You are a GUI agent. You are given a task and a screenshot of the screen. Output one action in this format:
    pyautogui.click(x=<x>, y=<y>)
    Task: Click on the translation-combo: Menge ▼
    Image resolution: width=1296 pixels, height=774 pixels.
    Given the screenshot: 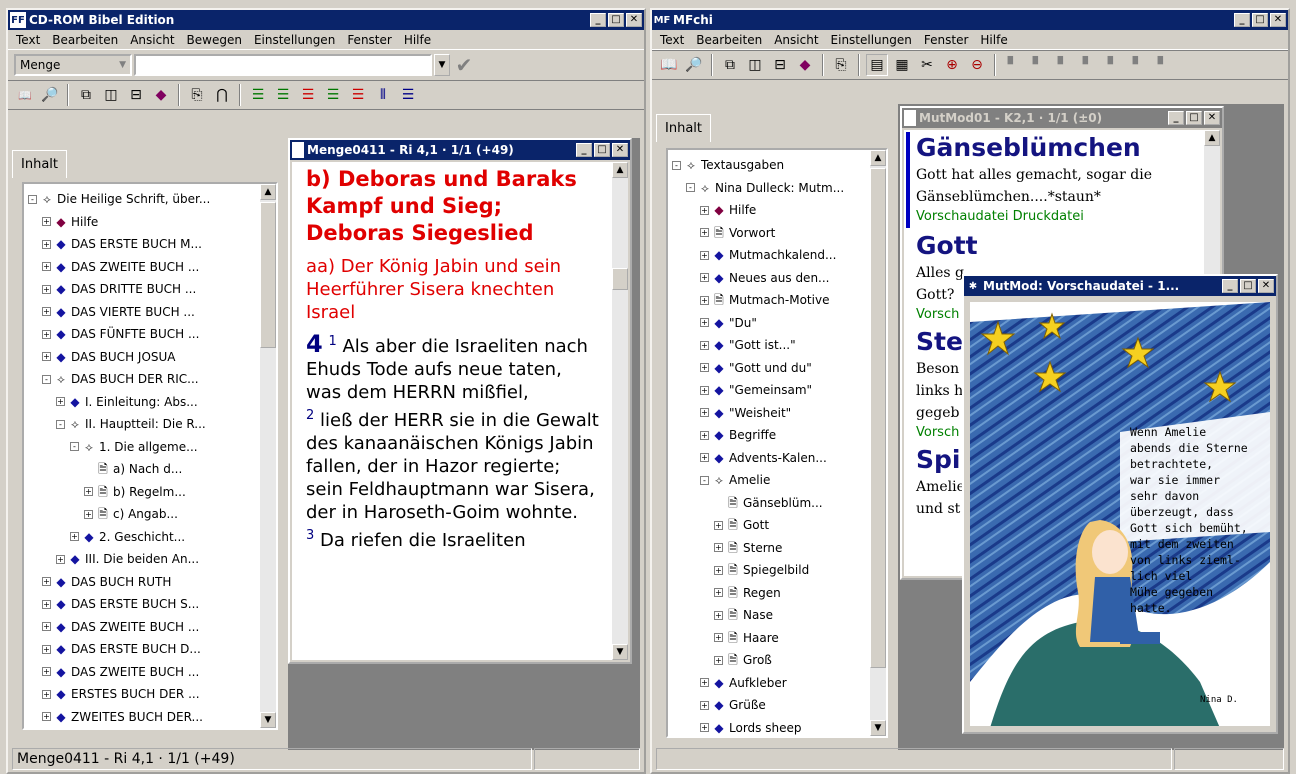 What is the action you would take?
    pyautogui.click(x=73, y=65)
    